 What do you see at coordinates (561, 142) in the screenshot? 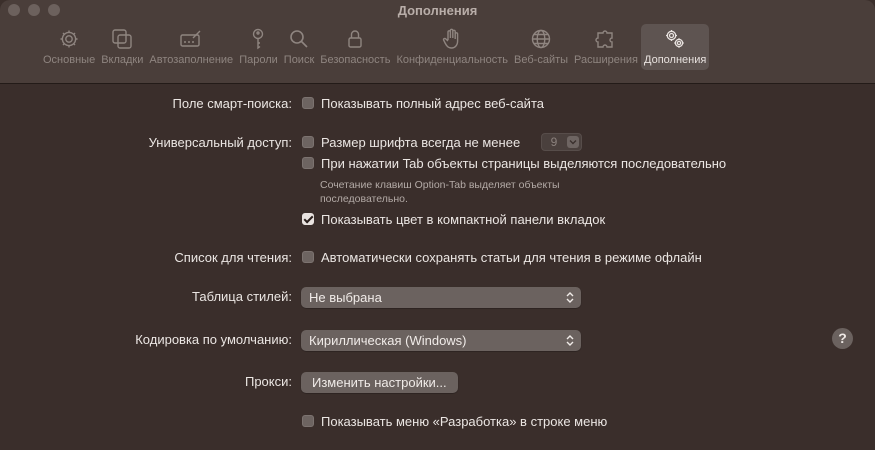
I see `min-font-size-popup: 9` at bounding box center [561, 142].